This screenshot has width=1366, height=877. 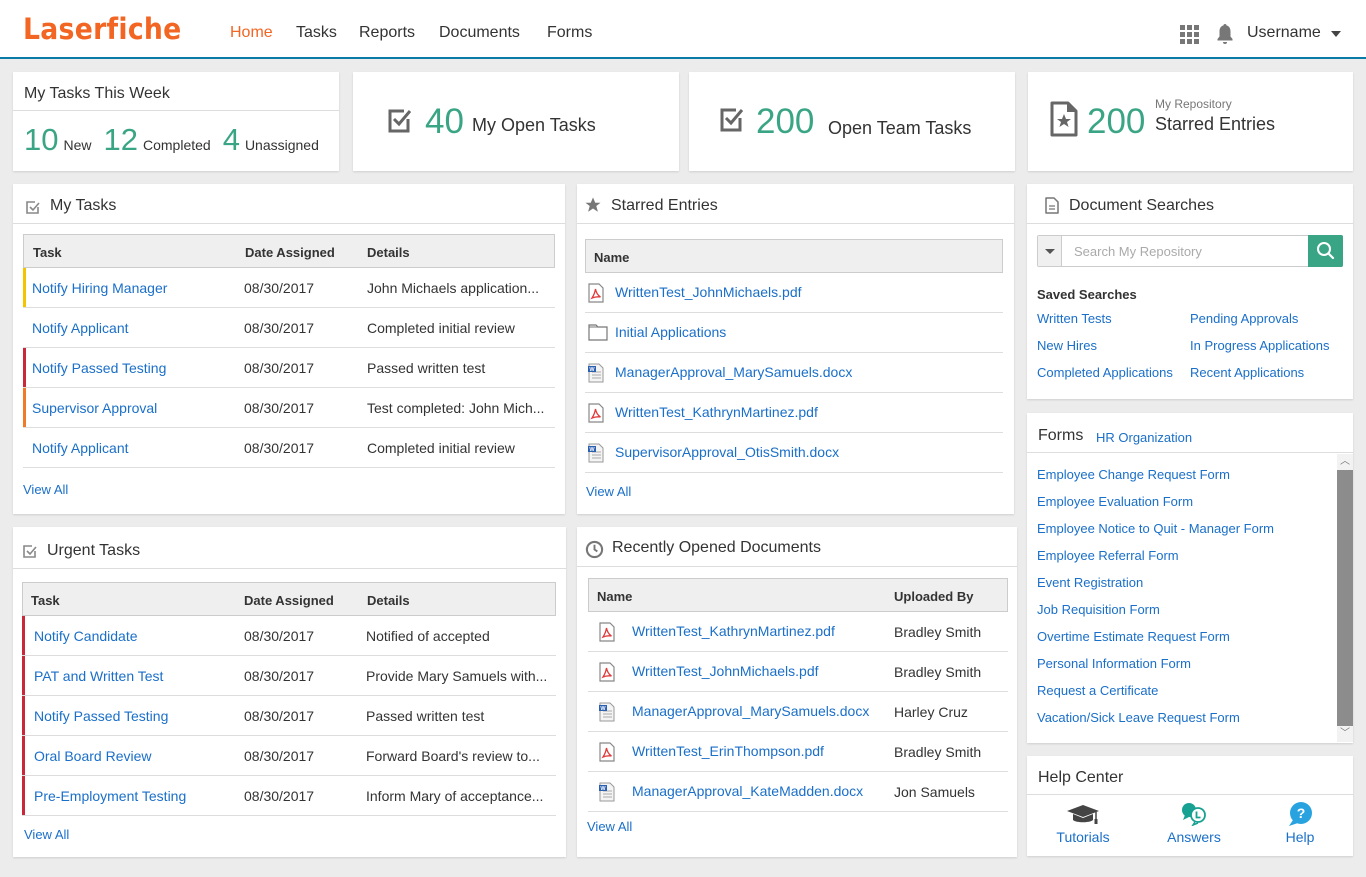 I want to click on entry-link: WrittenTest_KathrynMartinez.pdf, so click(x=716, y=412).